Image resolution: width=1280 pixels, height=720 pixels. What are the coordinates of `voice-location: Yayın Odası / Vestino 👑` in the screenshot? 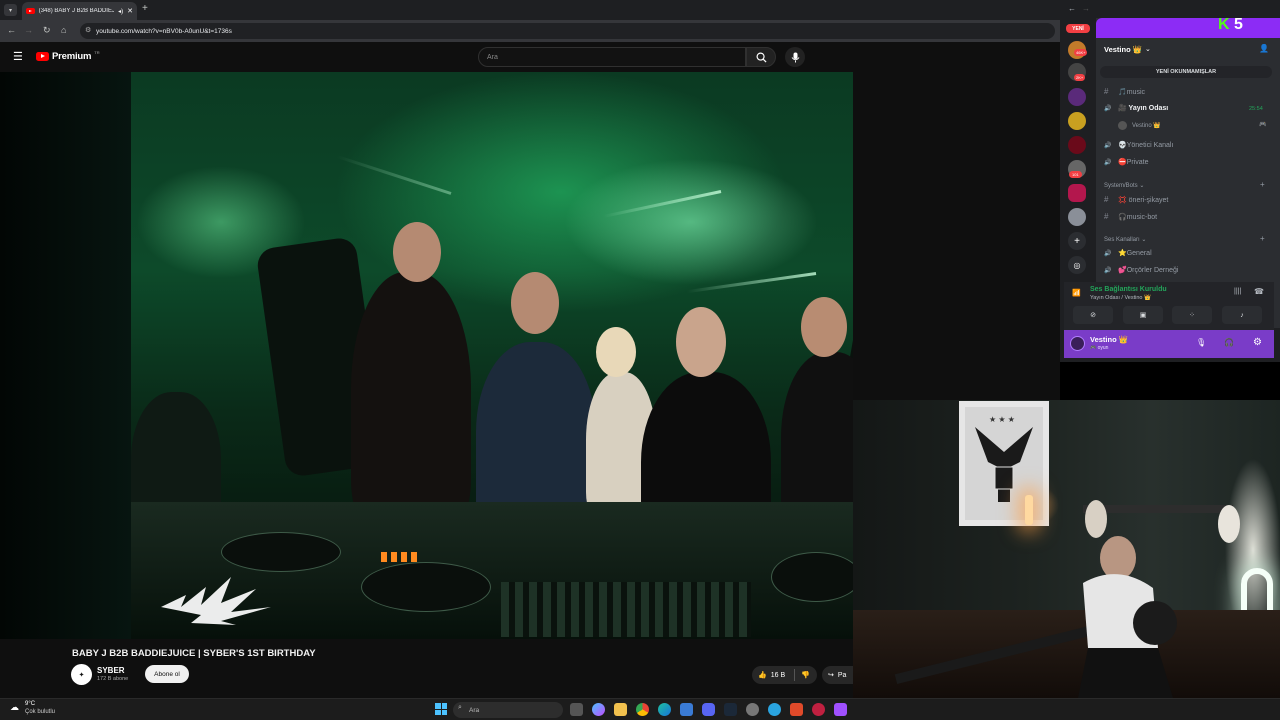 It's located at (1120, 298).